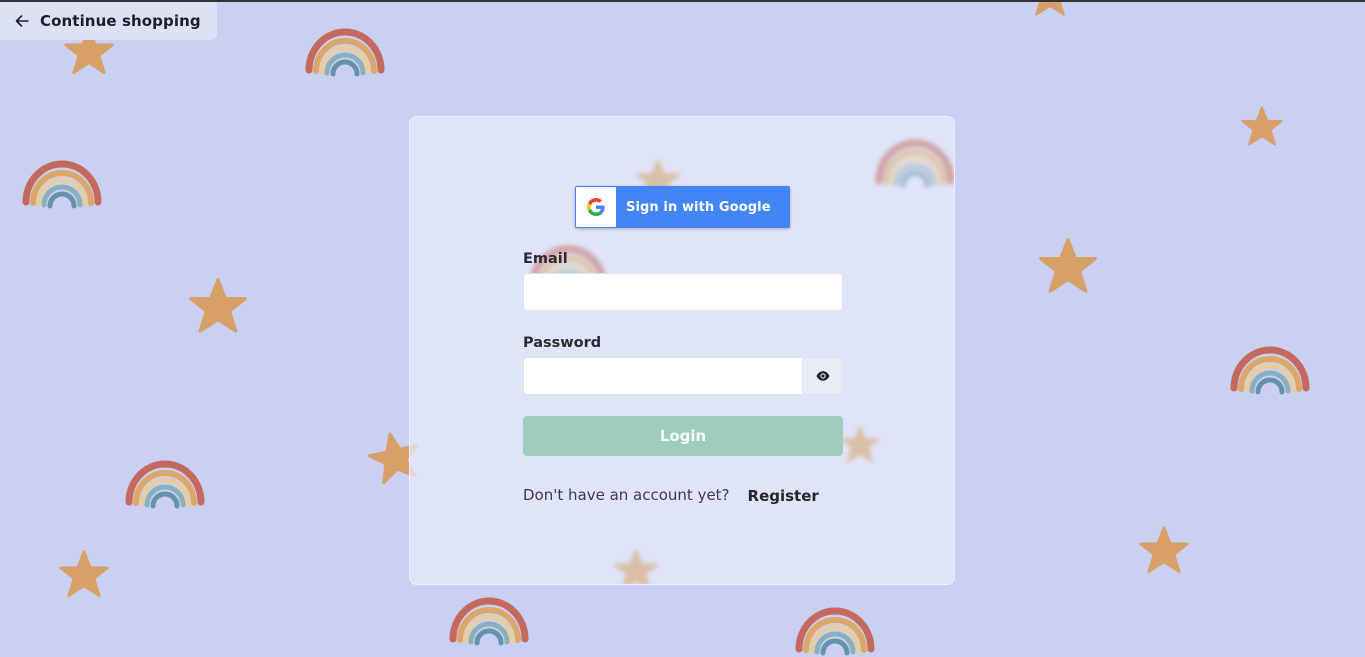 This screenshot has width=1365, height=657. I want to click on google-logo-icon, so click(596, 207).